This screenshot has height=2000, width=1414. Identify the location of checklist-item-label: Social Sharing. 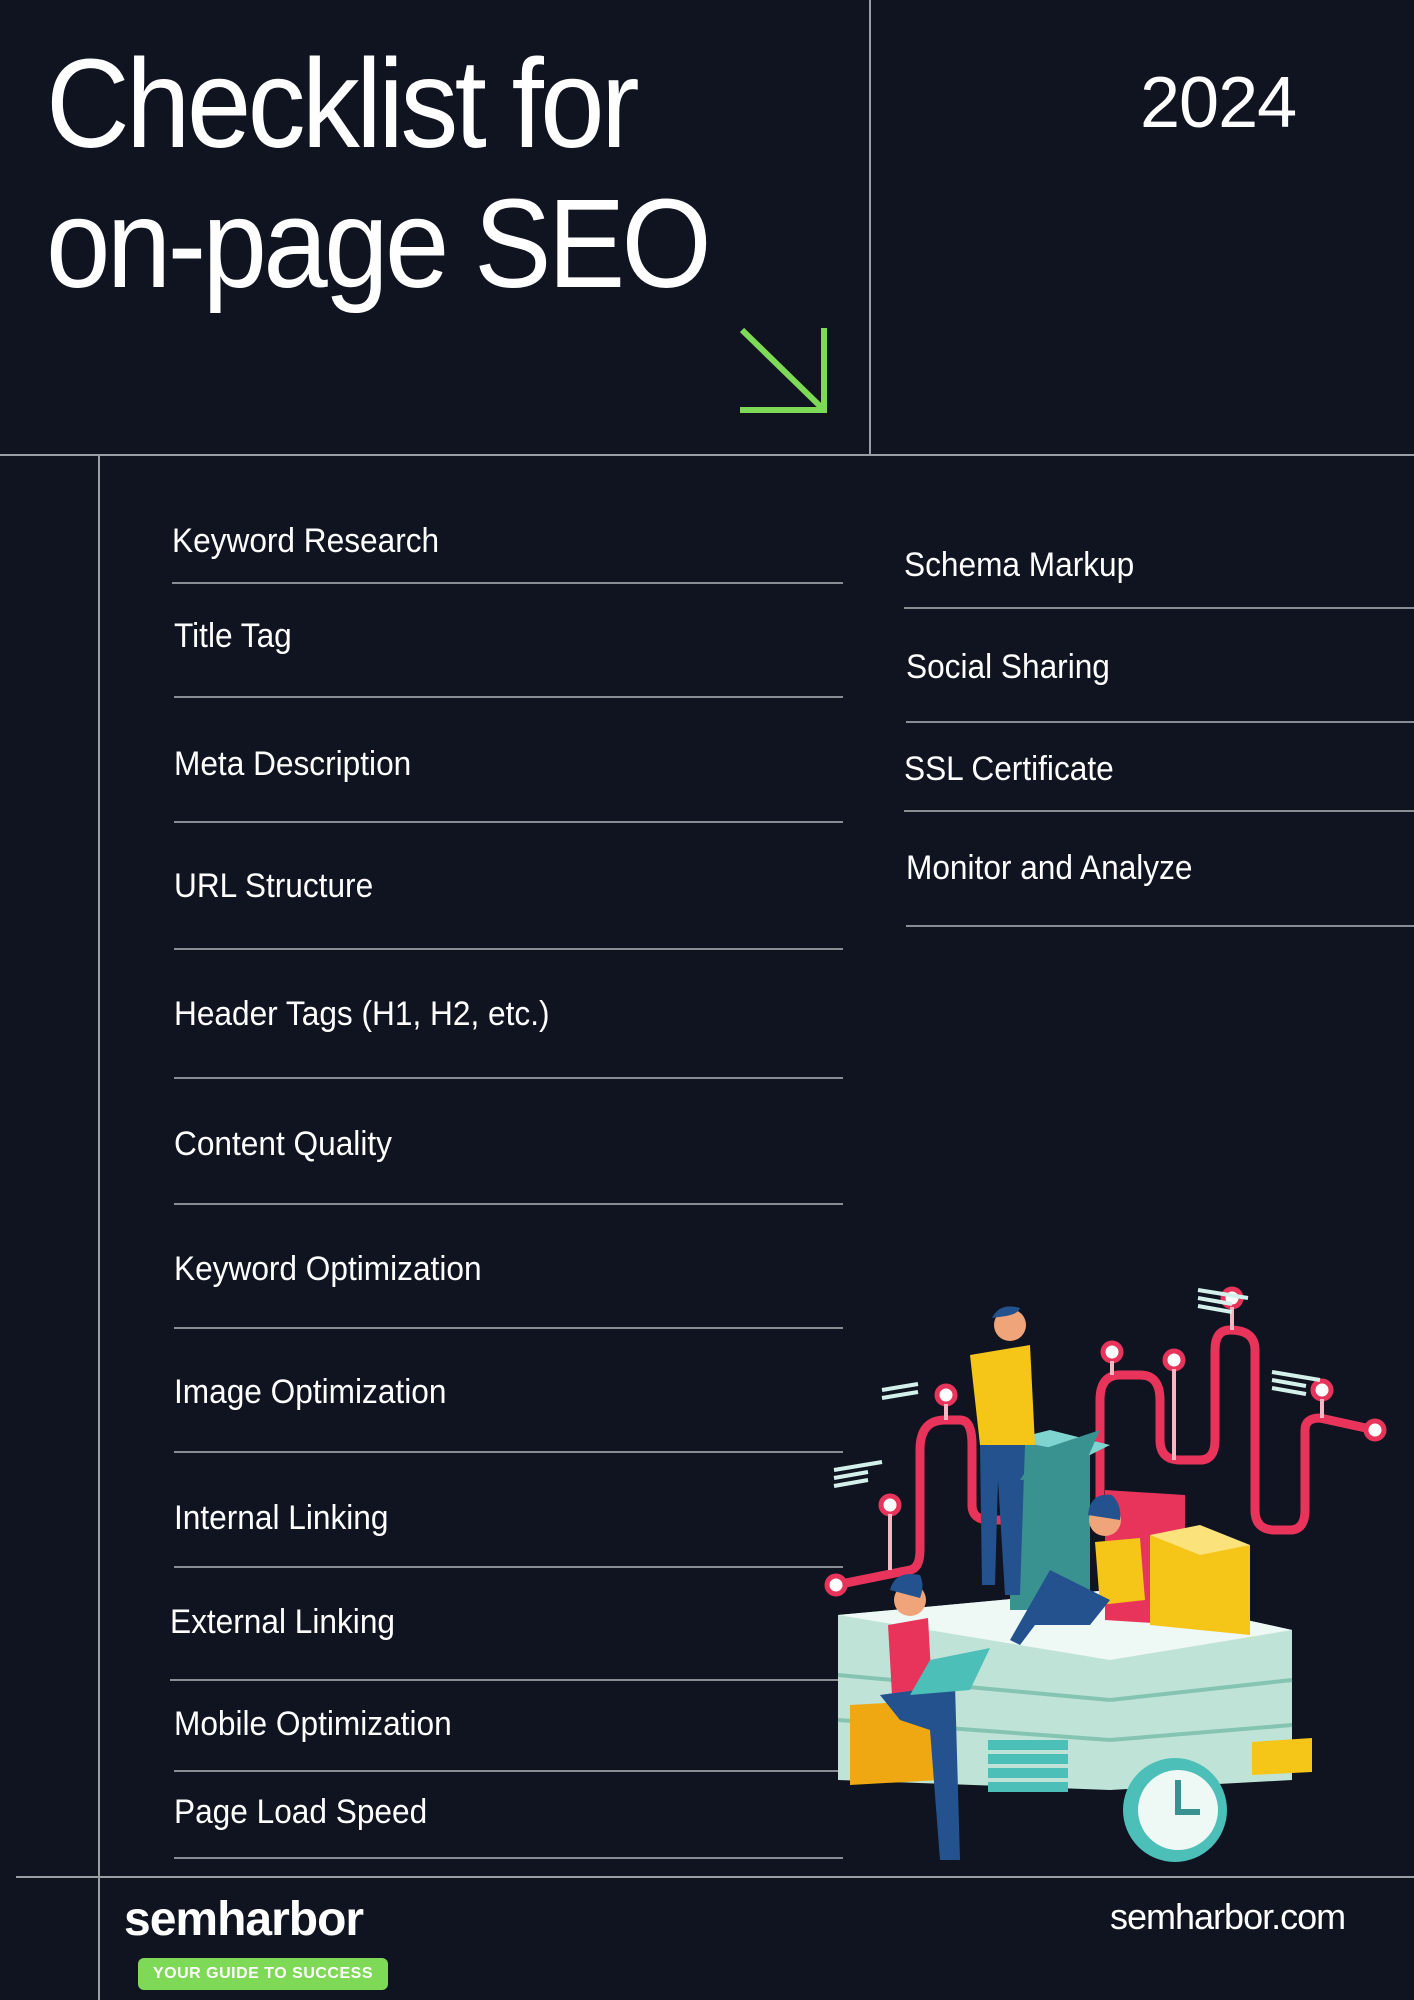
(1008, 667).